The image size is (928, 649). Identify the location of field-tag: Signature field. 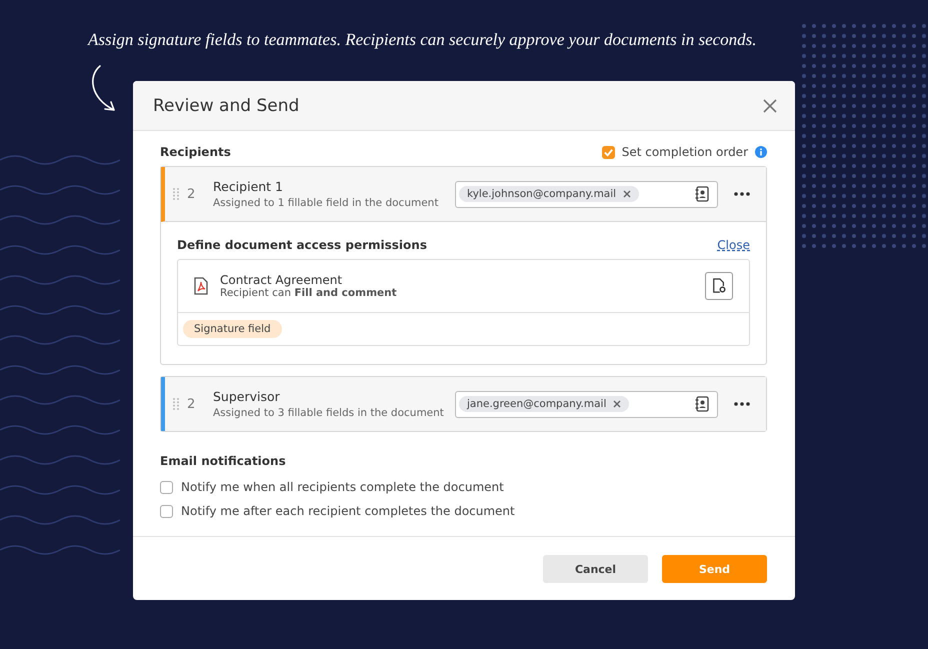
(232, 329).